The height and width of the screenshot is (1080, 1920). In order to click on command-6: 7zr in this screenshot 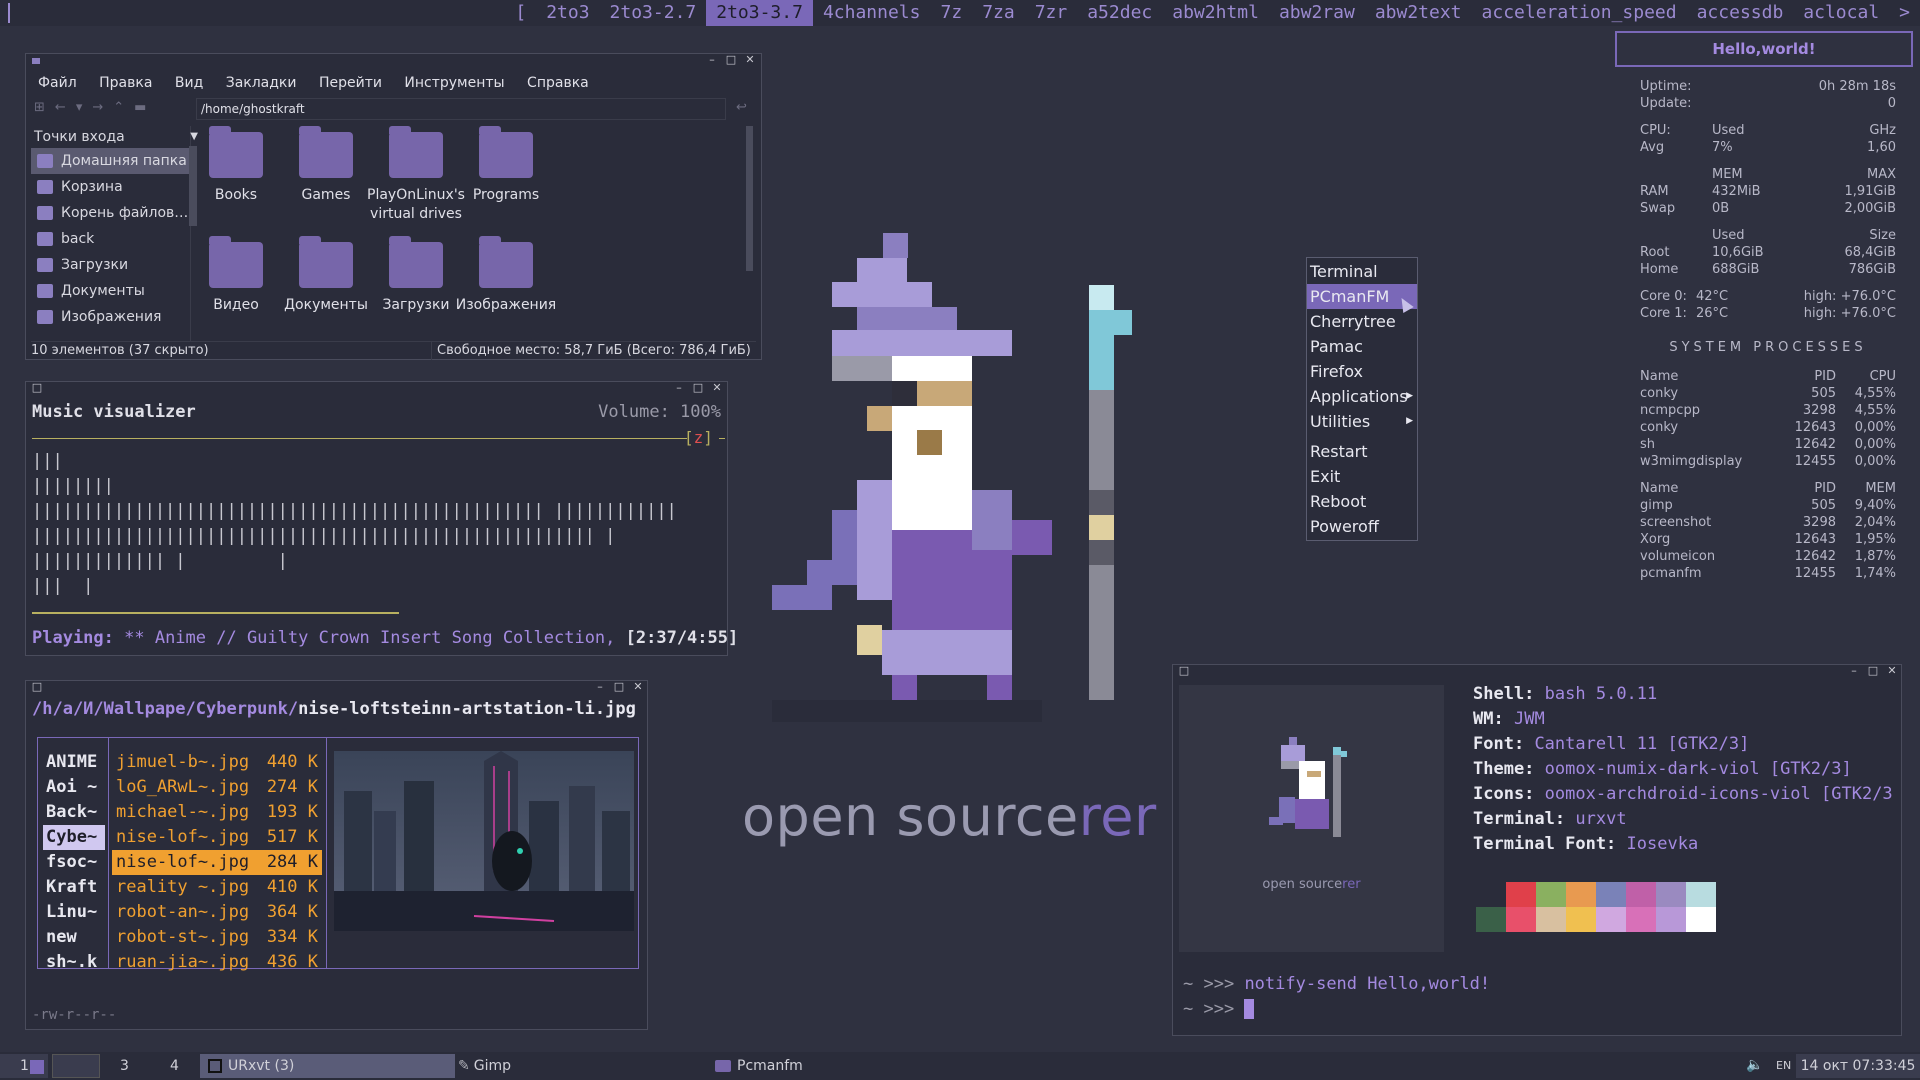, I will do `click(1051, 13)`.